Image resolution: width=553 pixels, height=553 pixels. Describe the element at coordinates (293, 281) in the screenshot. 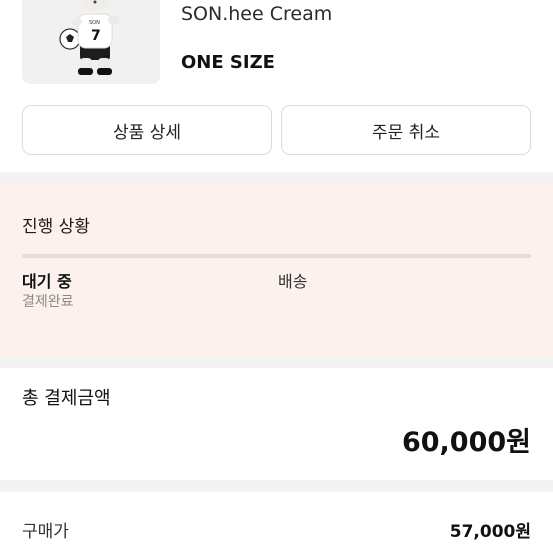

I see `step-shipping-label: 배송` at that location.